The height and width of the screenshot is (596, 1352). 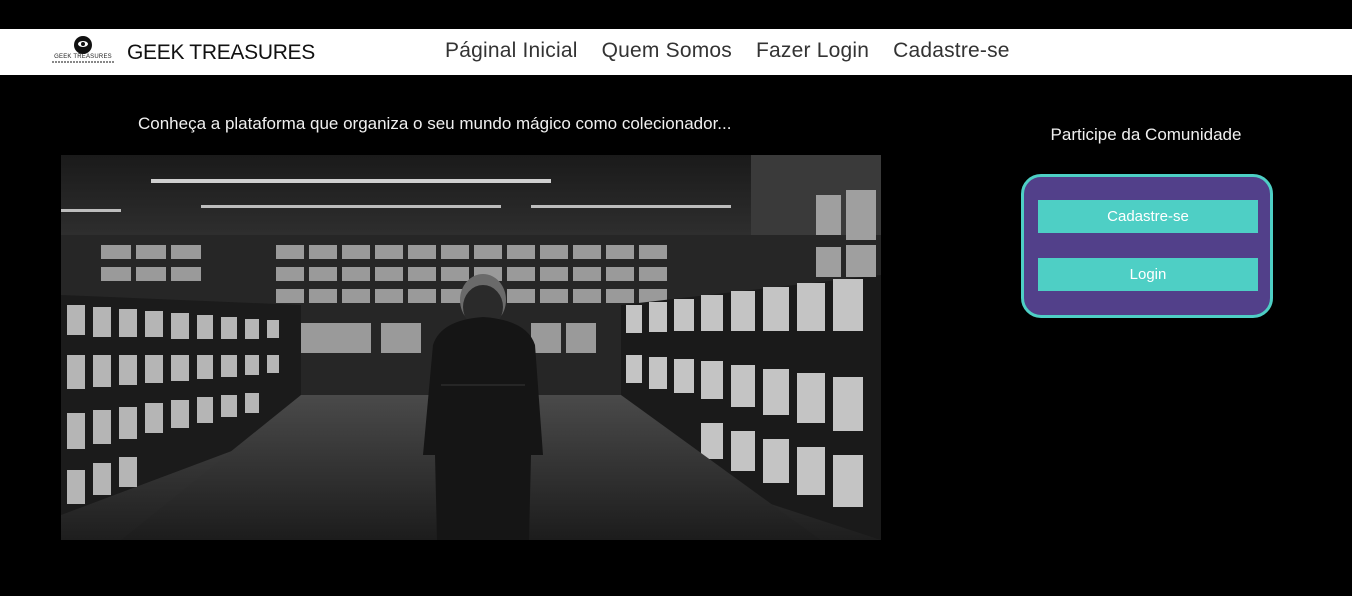 I want to click on logo-text: GEEK TREASURES, so click(x=83, y=57).